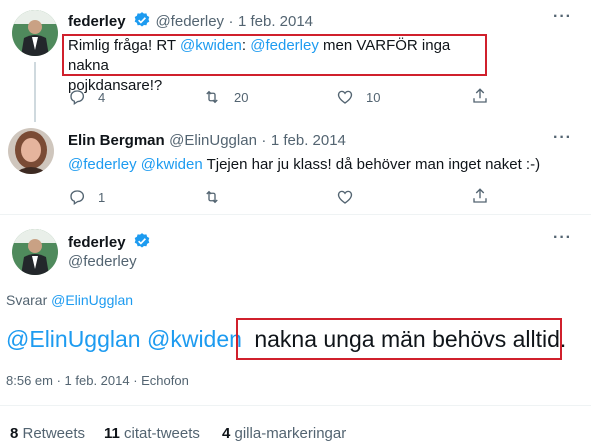 Image resolution: width=591 pixels, height=448 pixels. I want to click on avatar-elin-bergman, so click(31, 151).